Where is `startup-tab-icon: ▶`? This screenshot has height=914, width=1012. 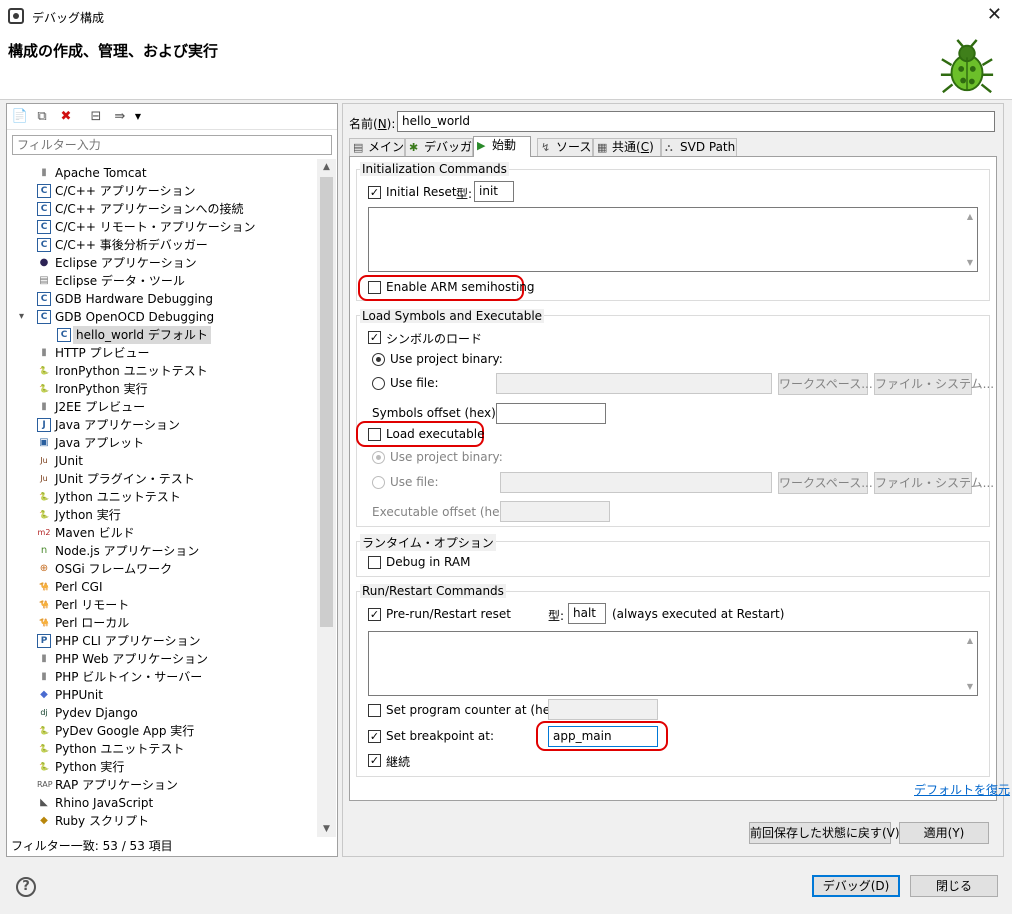
startup-tab-icon: ▶ is located at coordinates (481, 145).